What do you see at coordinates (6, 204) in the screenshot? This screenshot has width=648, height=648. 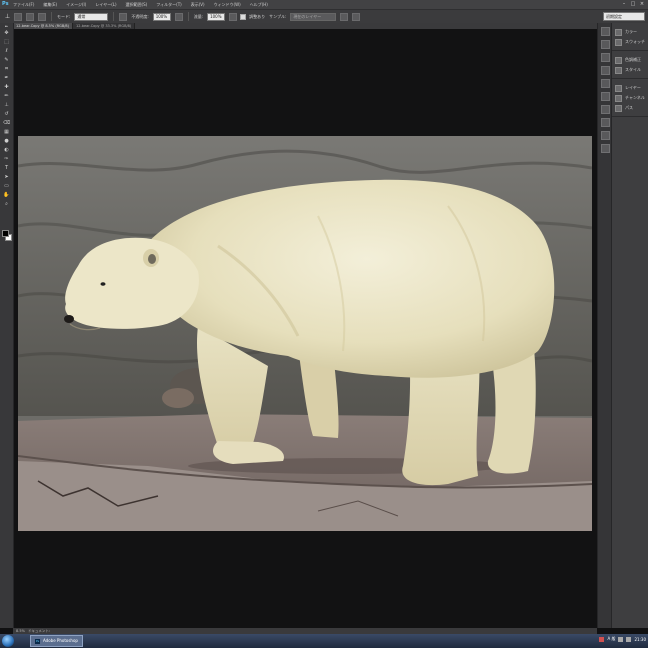 I see `zoom-tool: ⌕` at bounding box center [6, 204].